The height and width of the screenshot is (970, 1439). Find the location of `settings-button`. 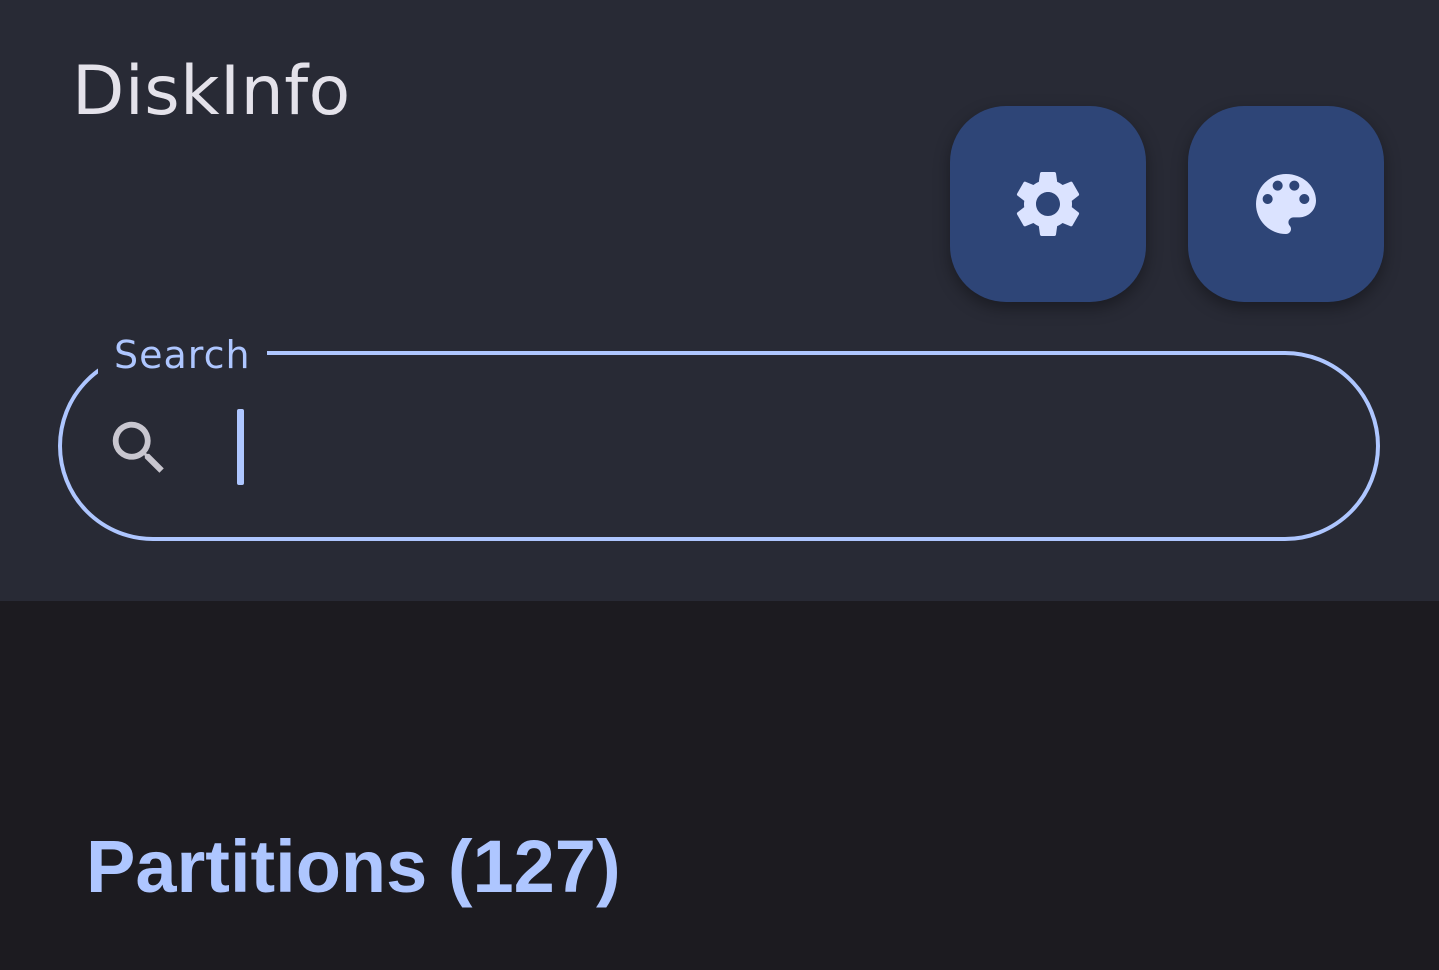

settings-button is located at coordinates (1048, 204).